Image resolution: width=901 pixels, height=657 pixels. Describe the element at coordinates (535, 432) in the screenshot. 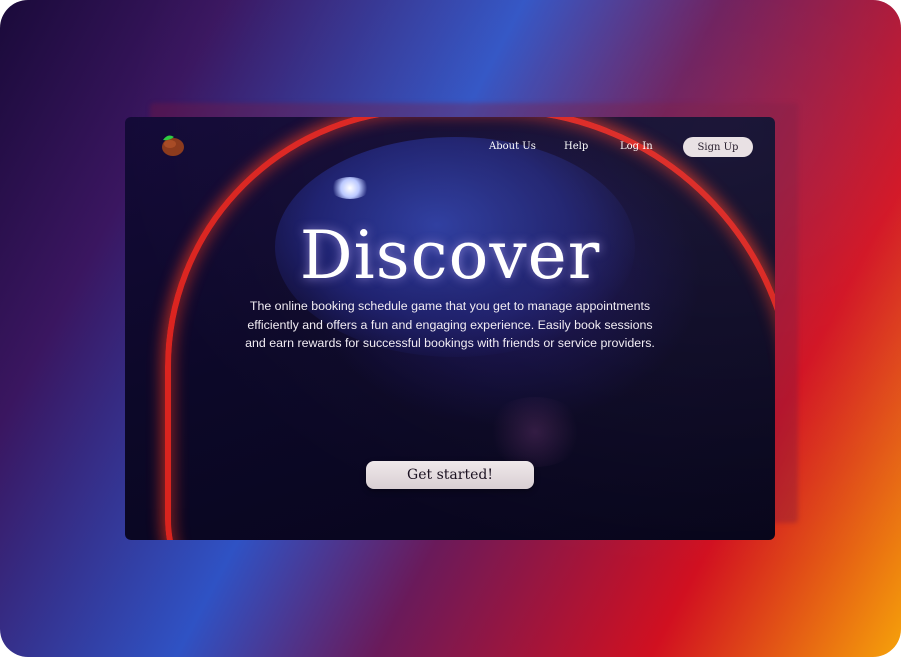

I see `scorpion-emblem` at that location.